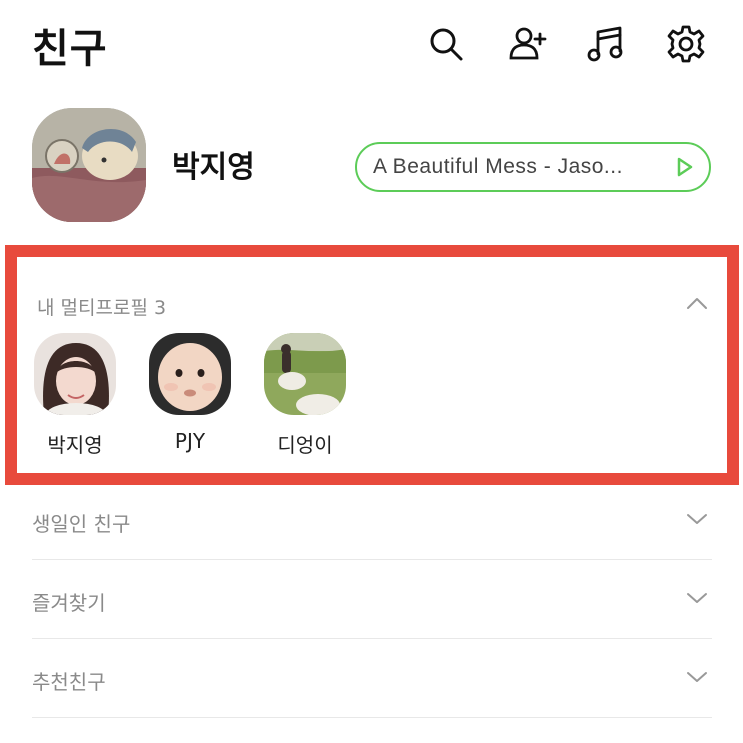  I want to click on search-icon, so click(446, 44).